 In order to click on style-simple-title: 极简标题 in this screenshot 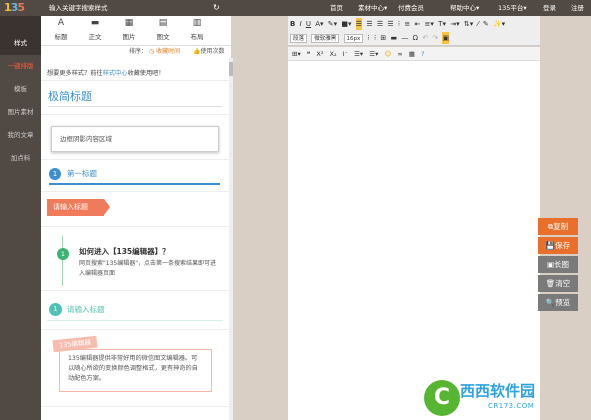, I will do `click(70, 96)`.